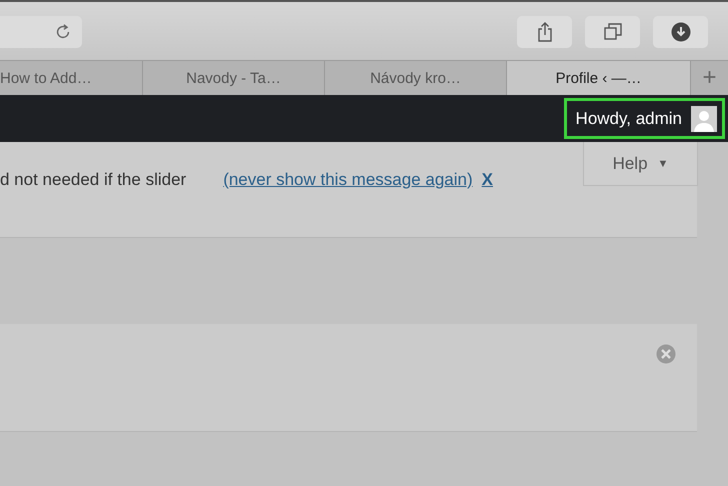 The width and height of the screenshot is (728, 486). Describe the element at coordinates (41, 32) in the screenshot. I see `address-field` at that location.